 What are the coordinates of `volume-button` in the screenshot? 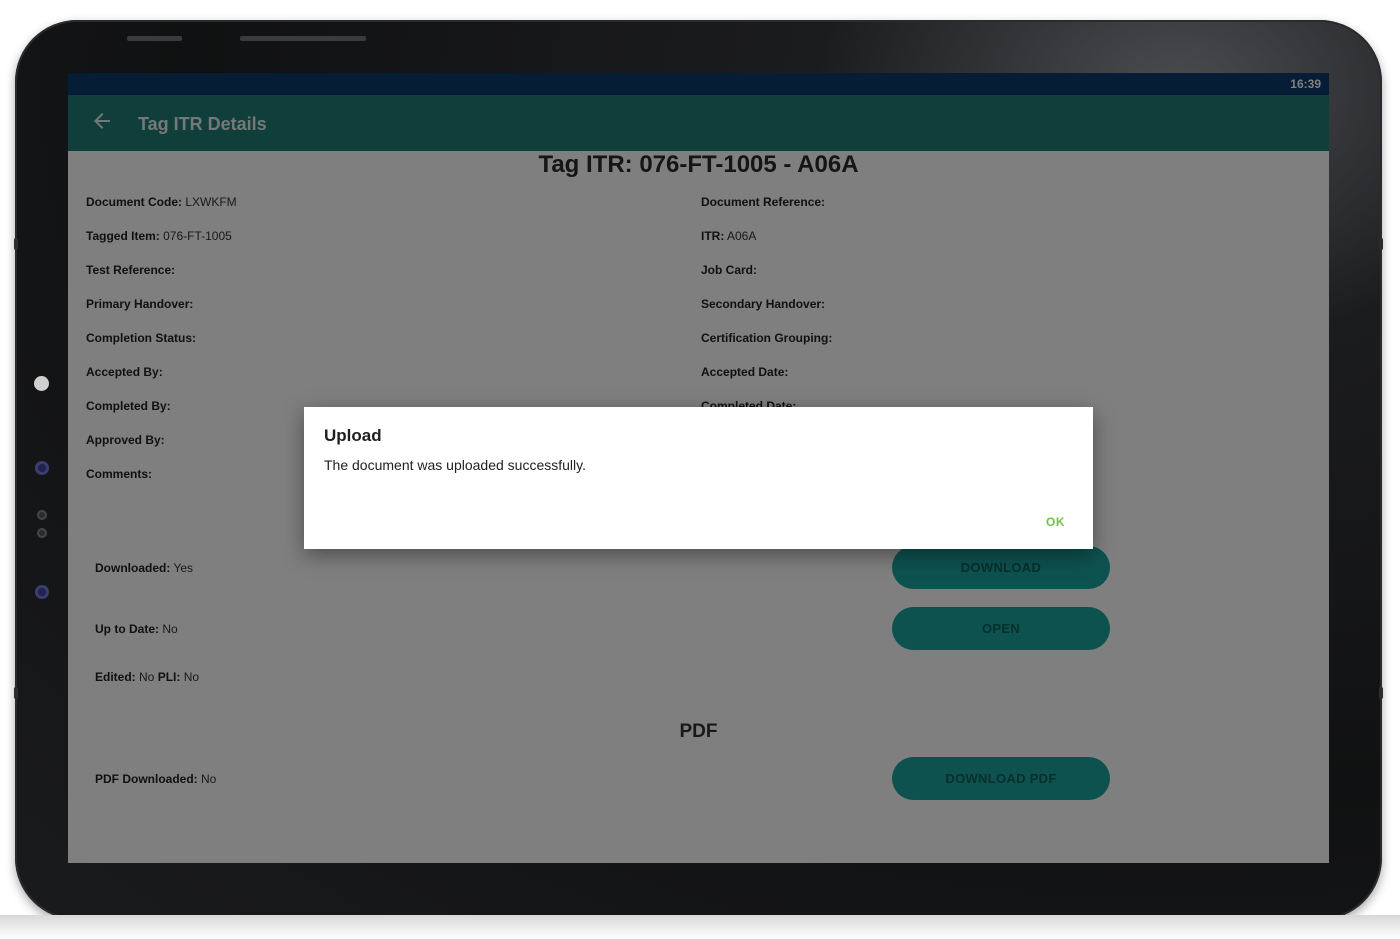 It's located at (303, 38).